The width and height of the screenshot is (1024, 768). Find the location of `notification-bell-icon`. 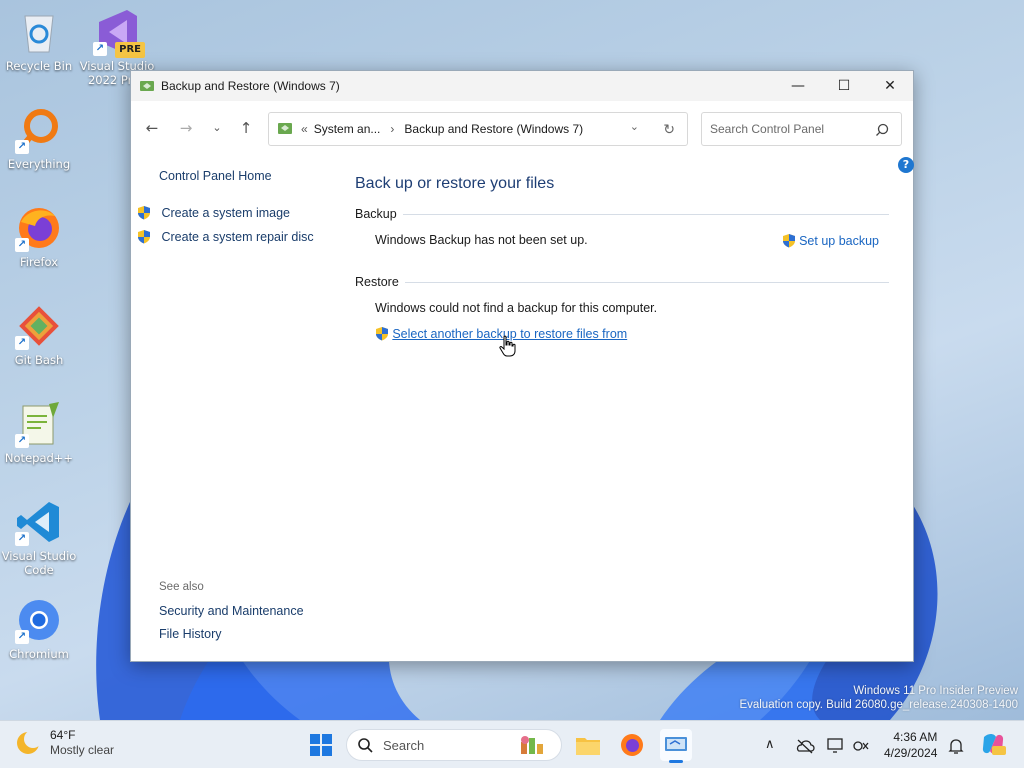

notification-bell-icon is located at coordinates (956, 746).